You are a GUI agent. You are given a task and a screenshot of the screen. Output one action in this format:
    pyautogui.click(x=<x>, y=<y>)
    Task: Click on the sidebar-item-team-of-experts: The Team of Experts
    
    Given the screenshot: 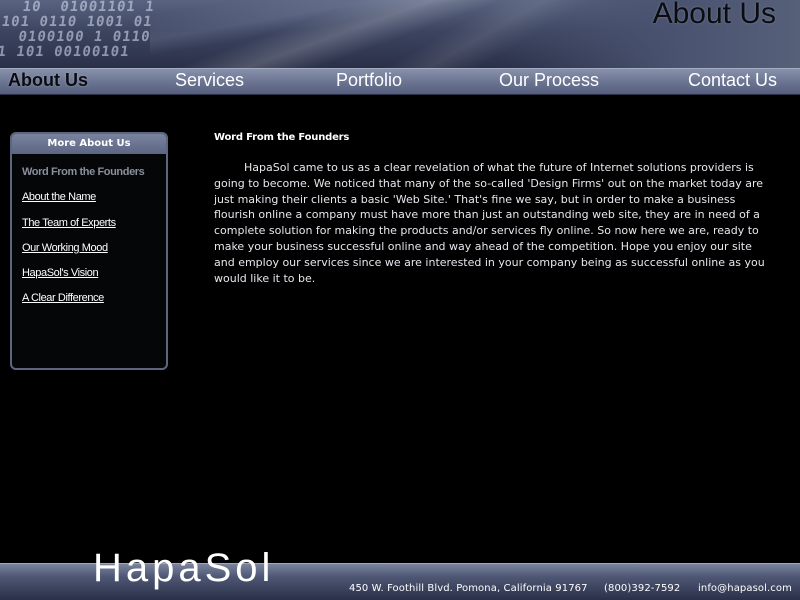 What is the action you would take?
    pyautogui.click(x=94, y=229)
    